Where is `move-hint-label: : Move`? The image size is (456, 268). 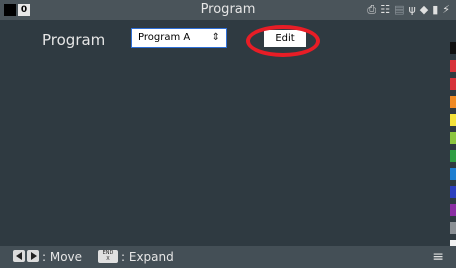
move-hint-label: : Move is located at coordinates (62, 257).